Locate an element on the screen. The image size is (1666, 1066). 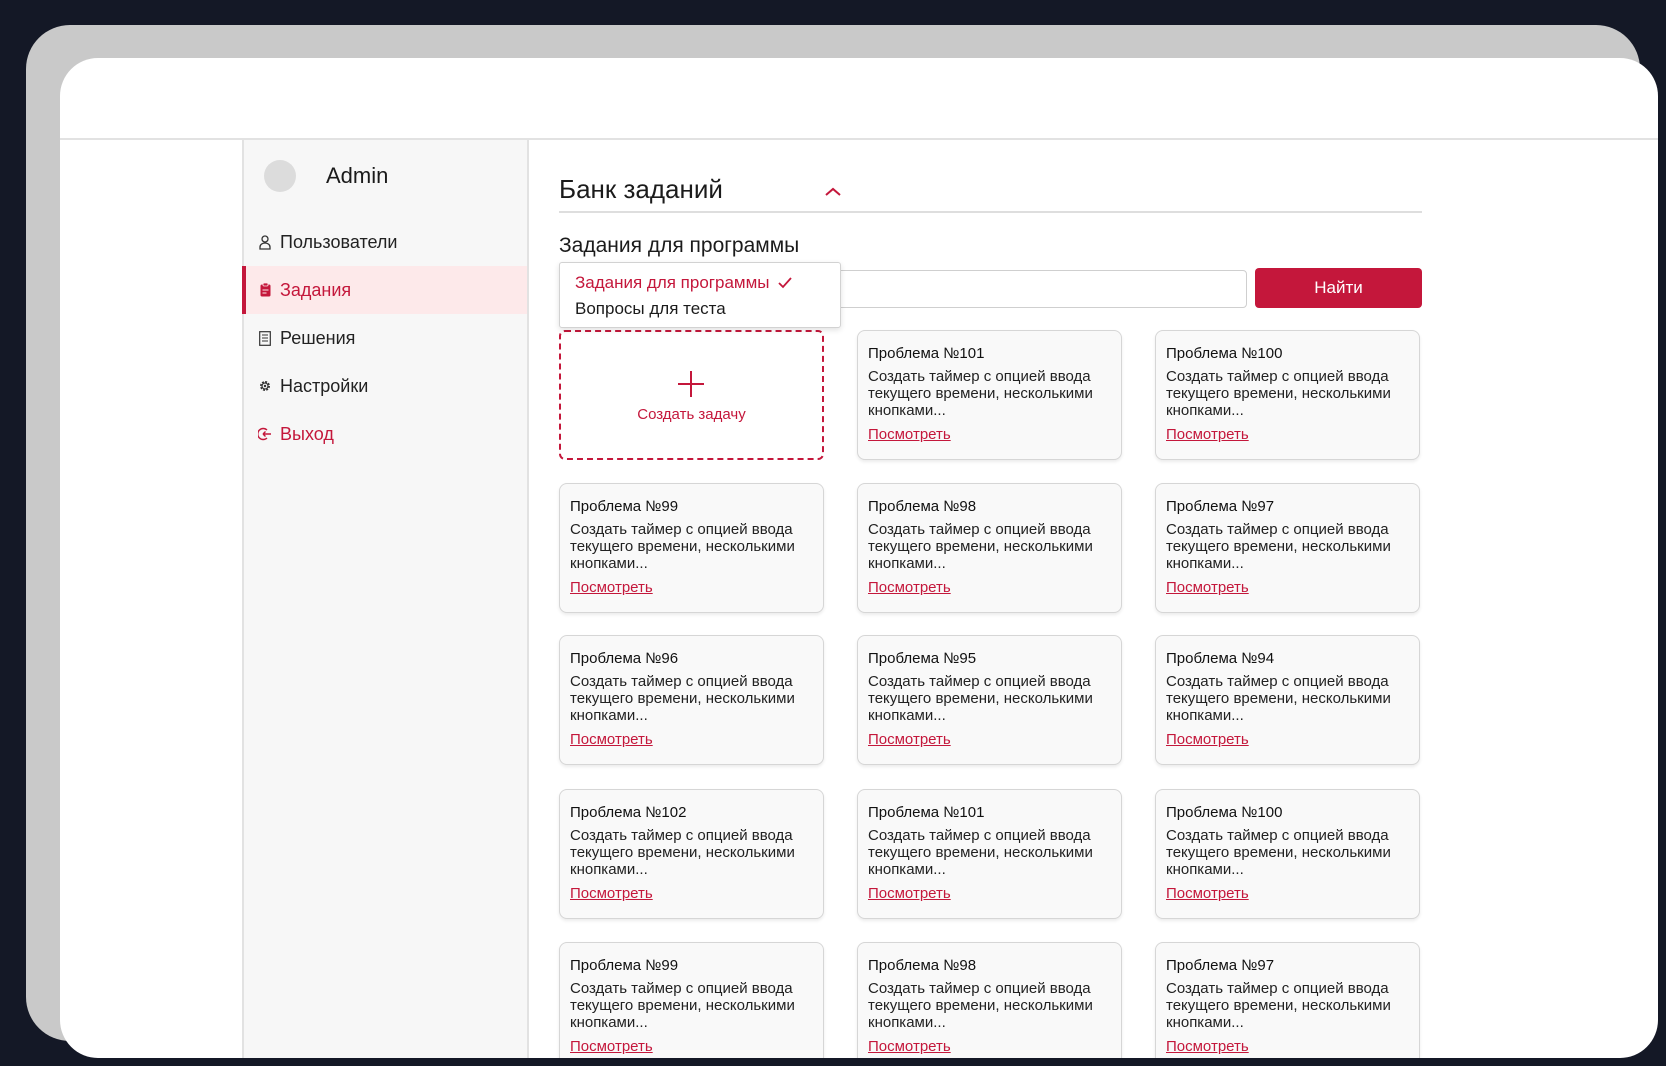
sidebar-item-tasks: Задания is located at coordinates (384, 290).